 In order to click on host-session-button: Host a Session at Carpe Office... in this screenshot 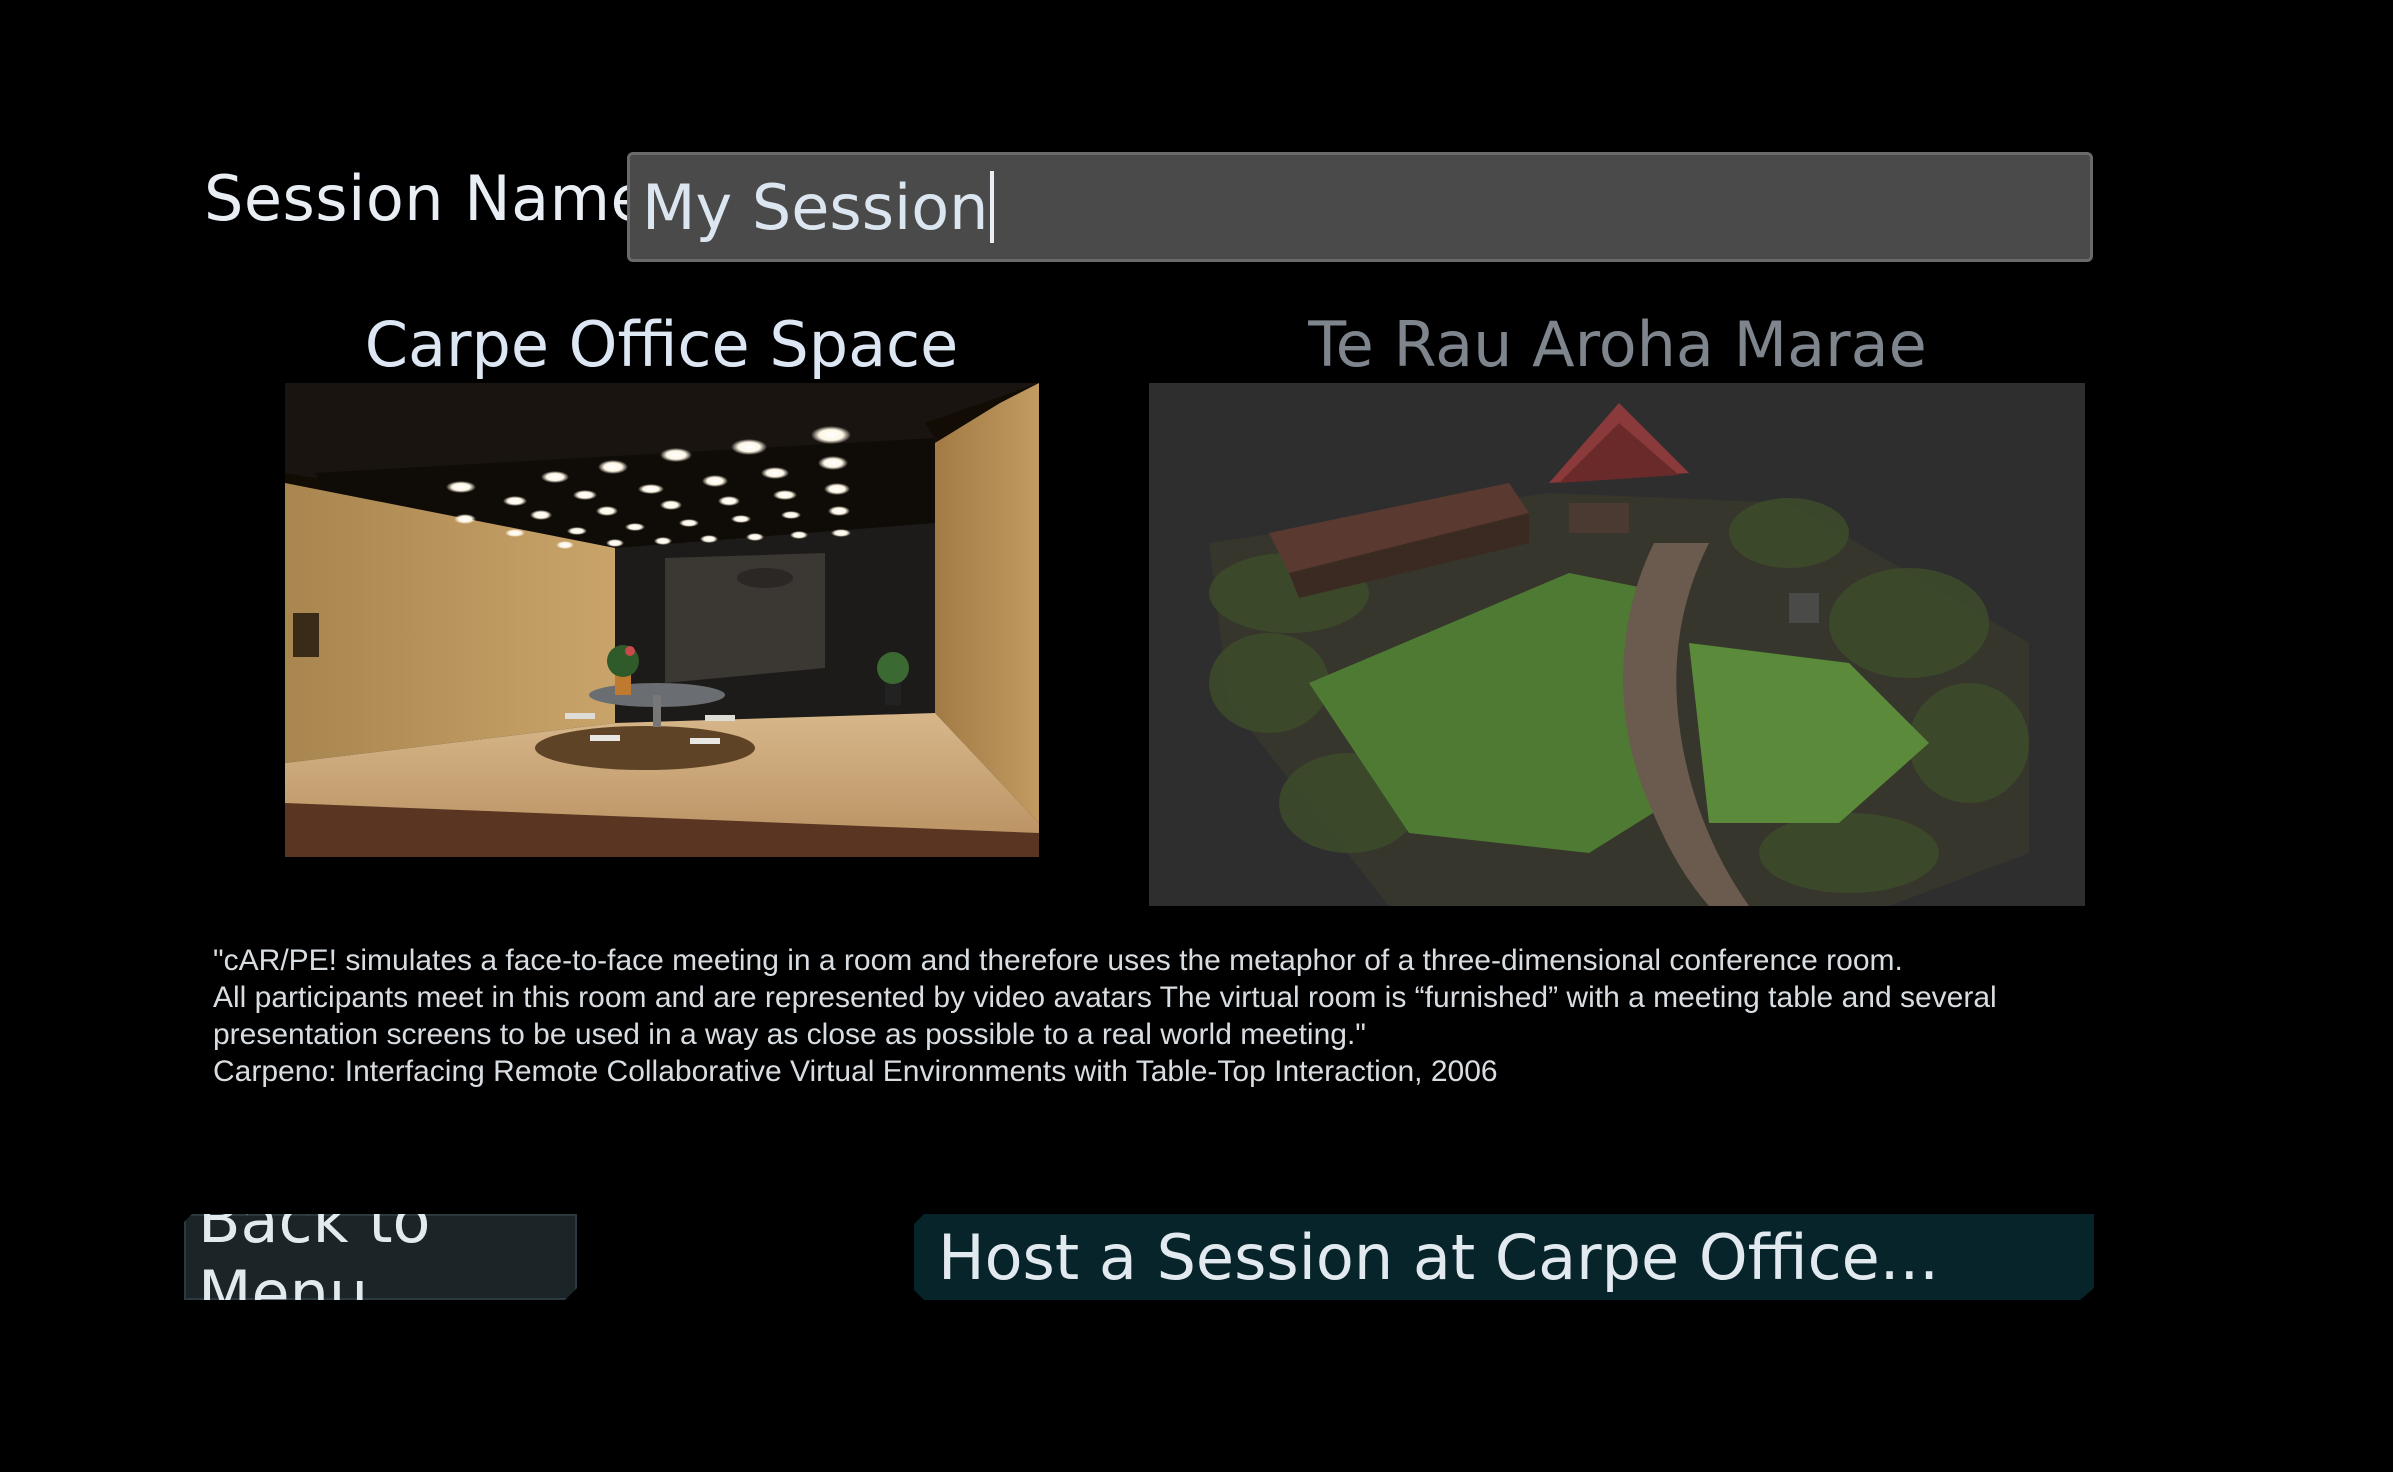, I will do `click(1504, 1257)`.